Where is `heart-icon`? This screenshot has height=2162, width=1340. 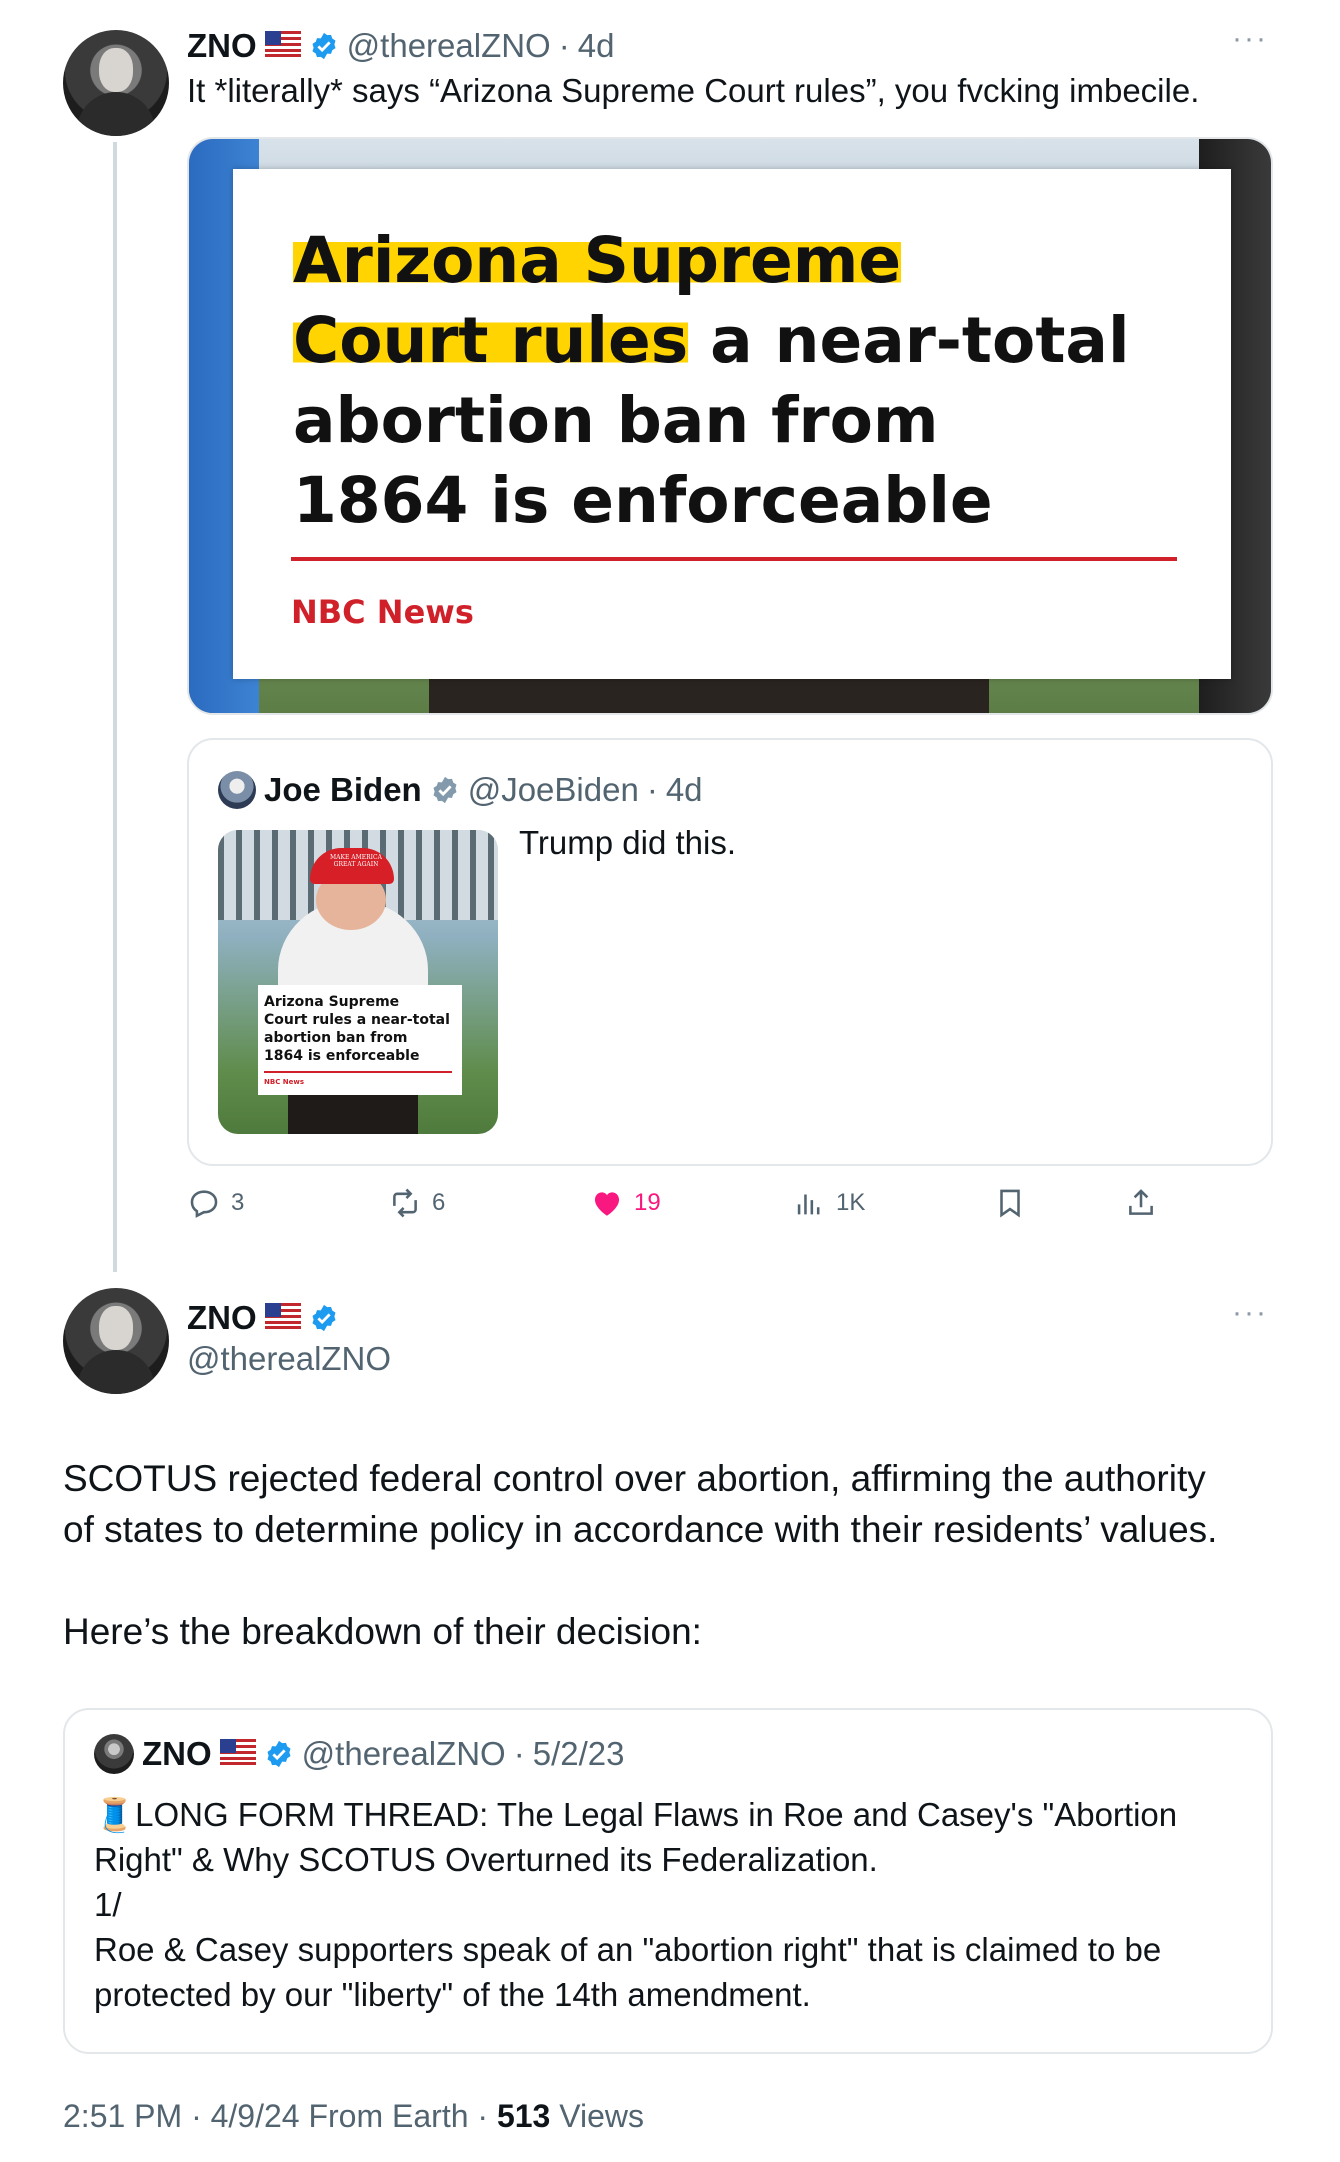
heart-icon is located at coordinates (607, 1204).